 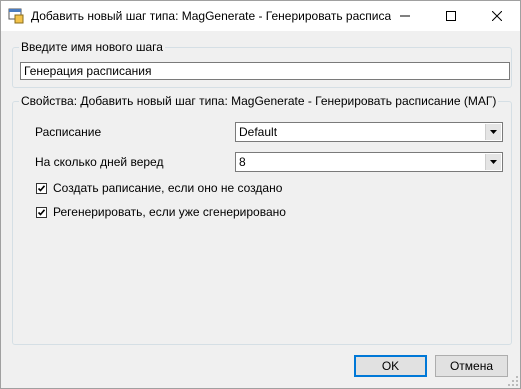 I want to click on regenerate-checkbox, so click(x=41, y=212).